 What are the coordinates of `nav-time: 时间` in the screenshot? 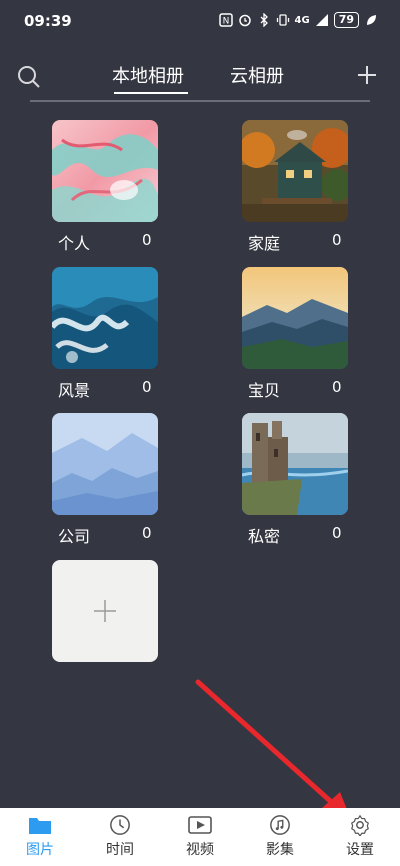 It's located at (120, 840).